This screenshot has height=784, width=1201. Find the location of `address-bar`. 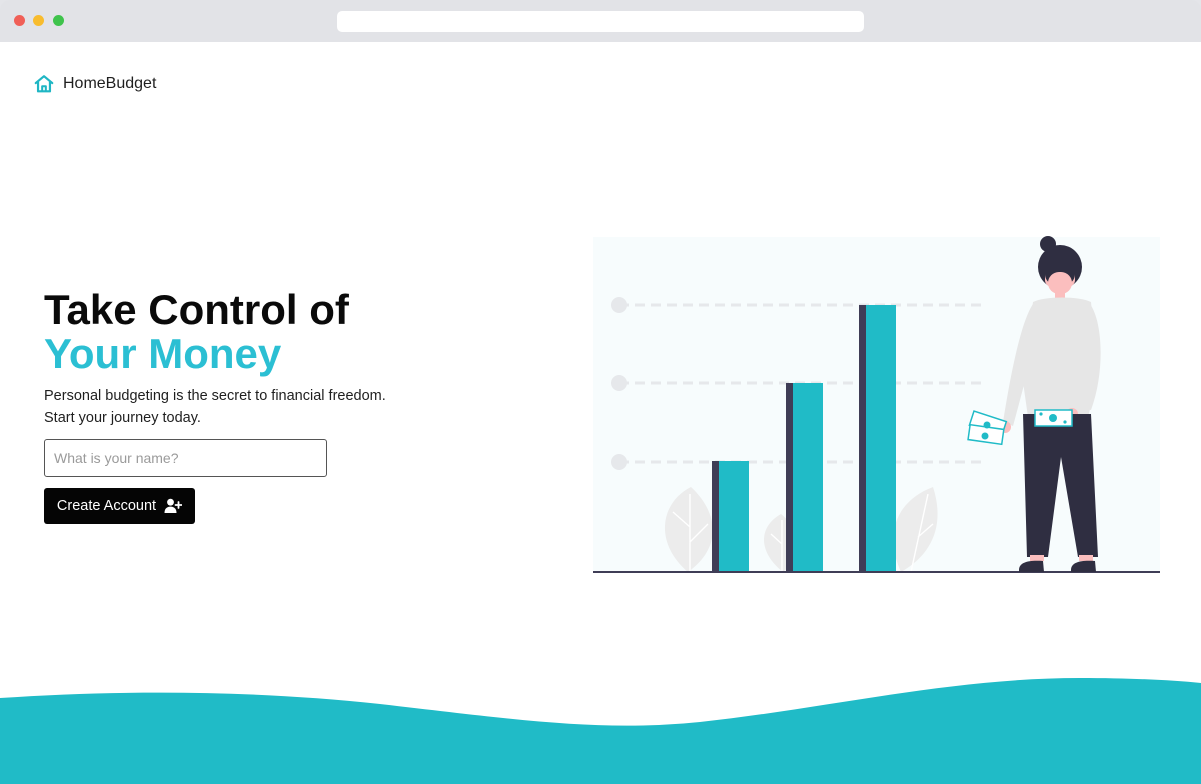

address-bar is located at coordinates (600, 21).